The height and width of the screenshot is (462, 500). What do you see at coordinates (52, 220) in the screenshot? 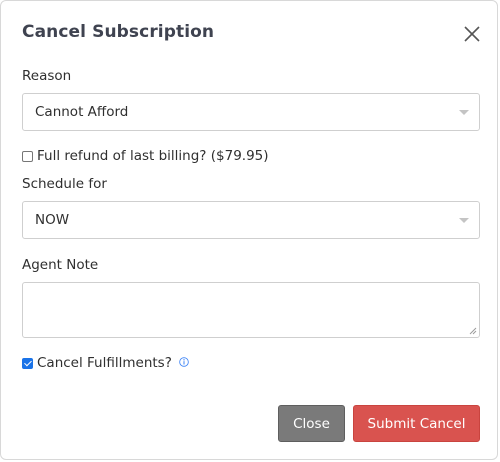
I see `schedule-selected-value: NOW` at bounding box center [52, 220].